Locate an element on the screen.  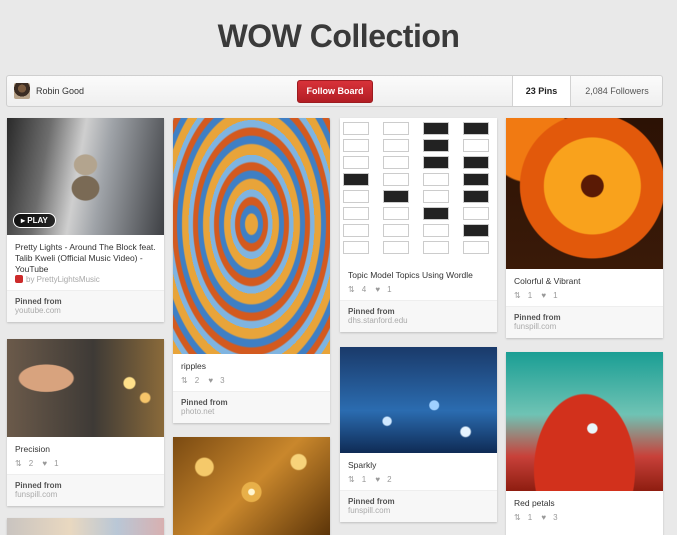
pin-description: Topic Model Topics Using Wordle is located at coordinates (410, 275).